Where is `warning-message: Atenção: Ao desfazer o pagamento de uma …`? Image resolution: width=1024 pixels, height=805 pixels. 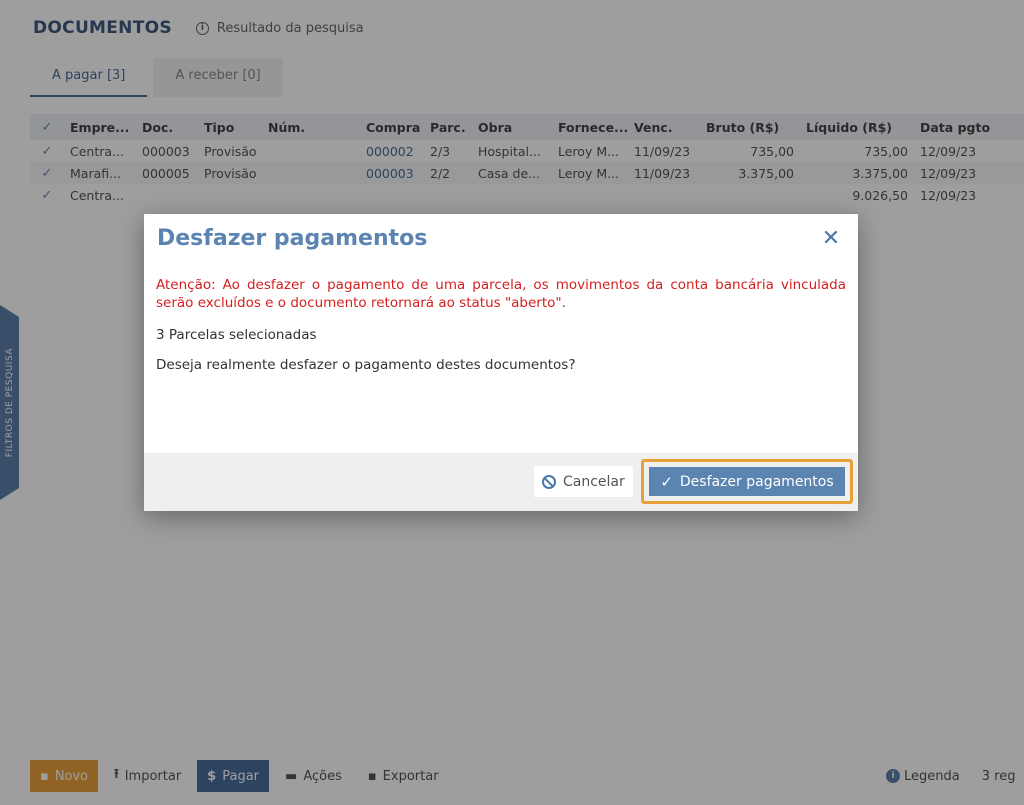 warning-message: Atenção: Ao desfazer o pagamento de uma … is located at coordinates (501, 294).